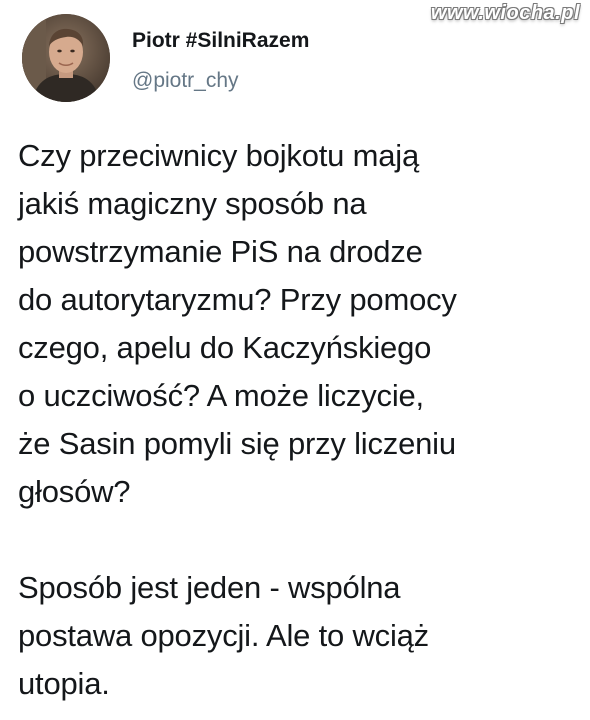  I want to click on text-line: że Sasin pomyli się przy liczeniu, so click(237, 443).